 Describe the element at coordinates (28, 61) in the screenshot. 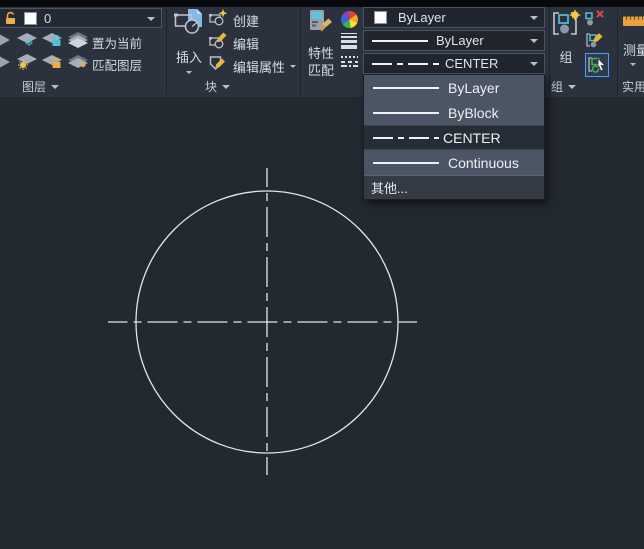

I see `layer-isolate-button` at that location.